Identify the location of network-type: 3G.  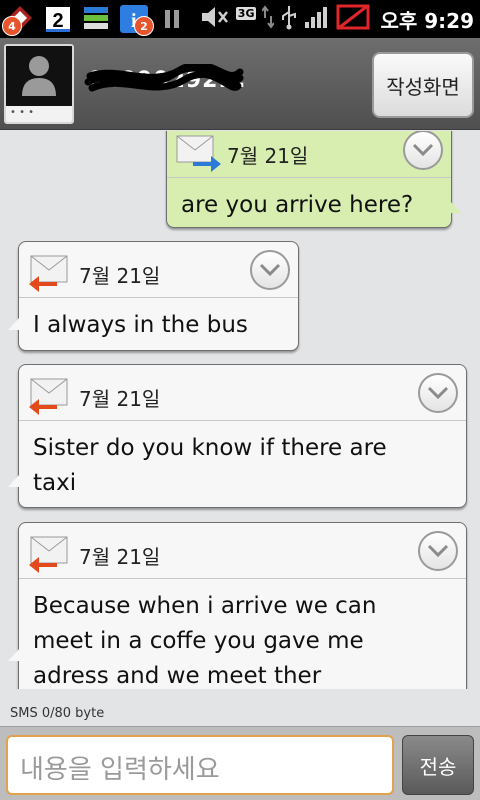
(246, 13).